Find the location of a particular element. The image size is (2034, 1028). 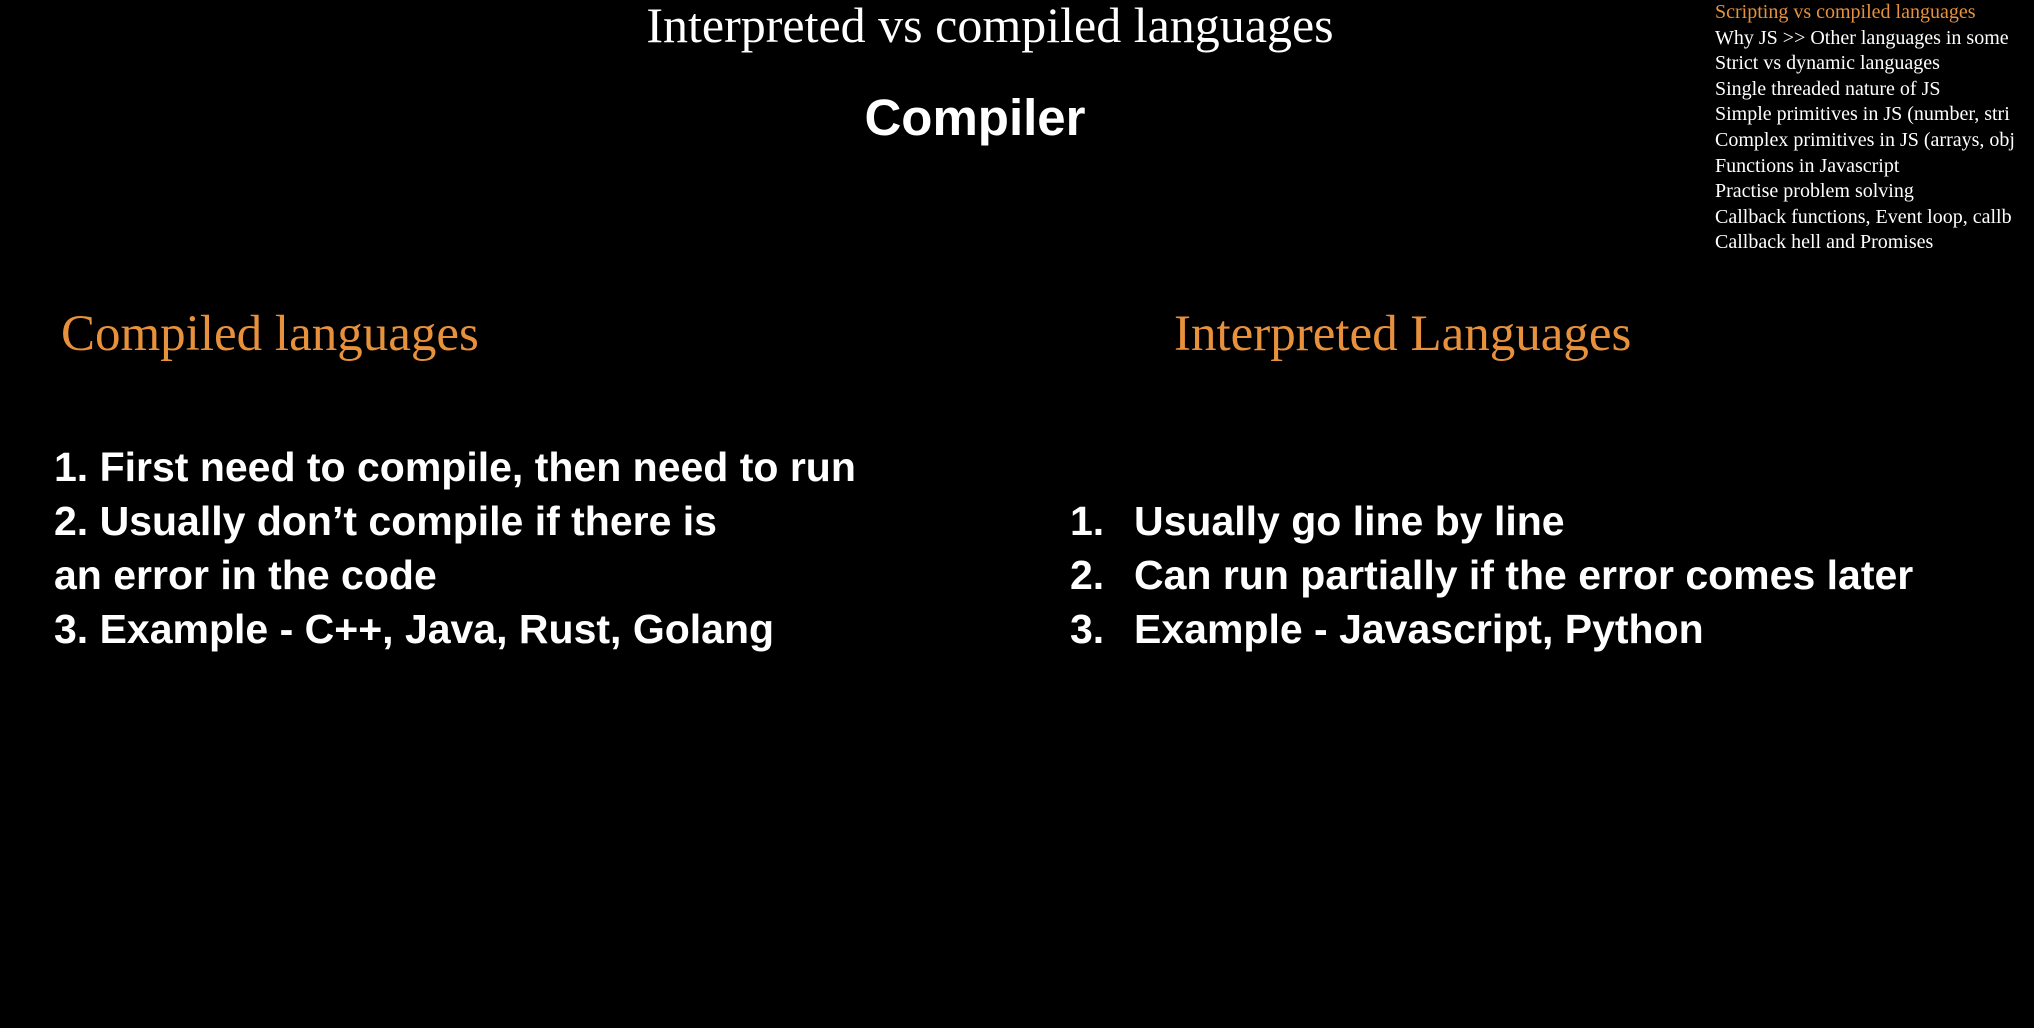

interpreted-languages-heading: Interpreted Languages is located at coordinates (1403, 334).